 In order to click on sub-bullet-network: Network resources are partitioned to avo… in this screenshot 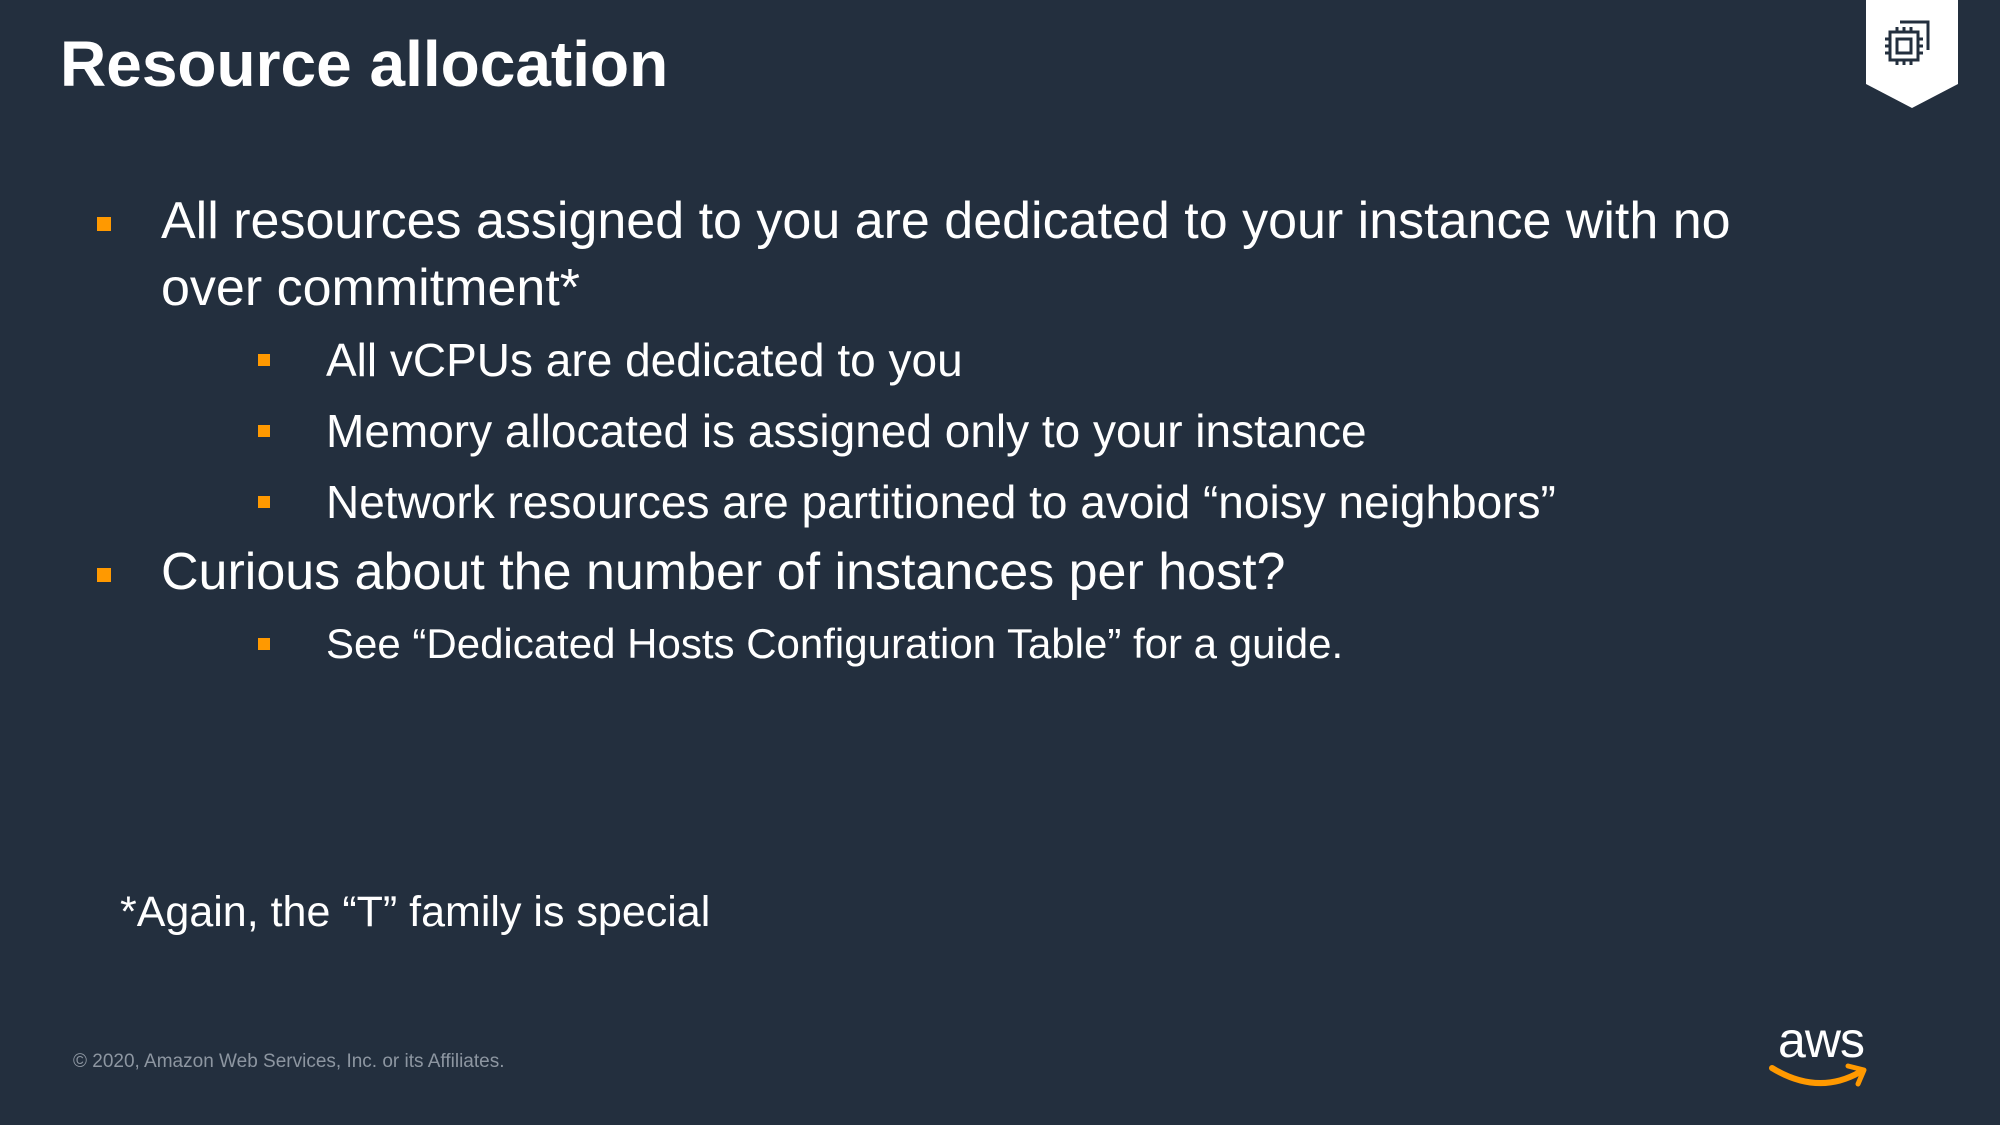, I will do `click(1000, 502)`.